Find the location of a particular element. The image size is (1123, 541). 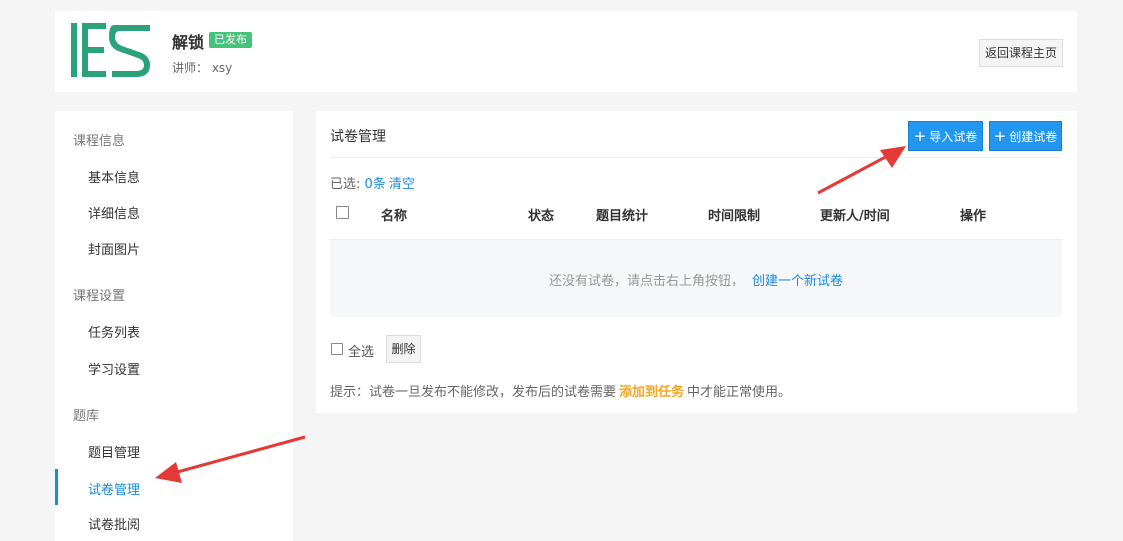

empty-state-text: 还没有试卷，请点击右上角按钮， 创建一个新试卷 is located at coordinates (696, 279).